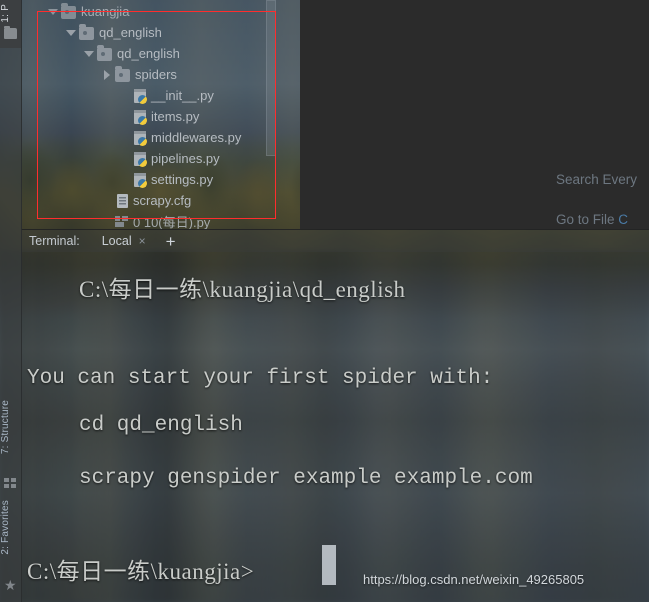 The height and width of the screenshot is (602, 649). I want to click on tree-item-label: pipelines.py, so click(185, 158).